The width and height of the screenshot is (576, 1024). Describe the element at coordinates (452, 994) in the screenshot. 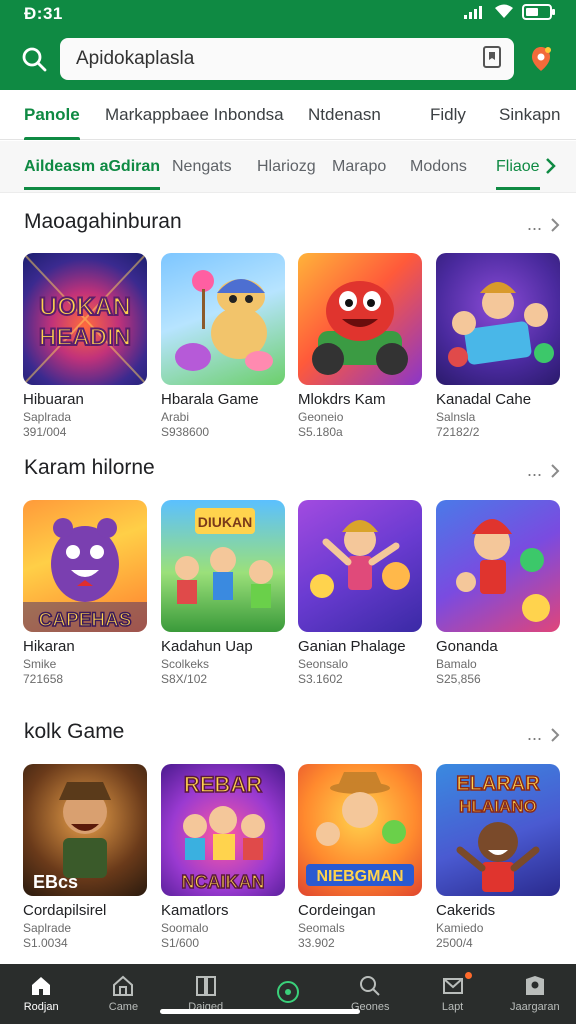

I see `nav-inbox: Lapt` at that location.